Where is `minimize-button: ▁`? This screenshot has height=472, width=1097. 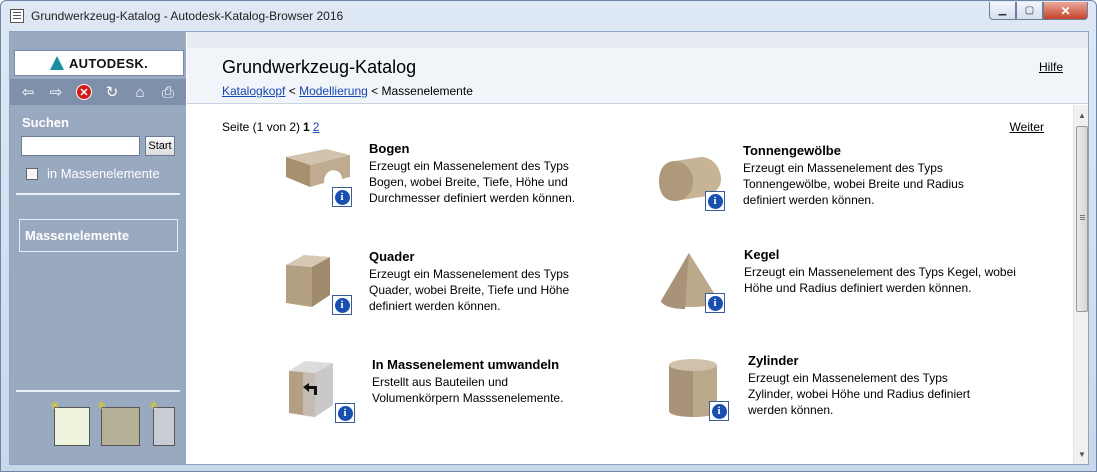
minimize-button: ▁ is located at coordinates (1002, 11).